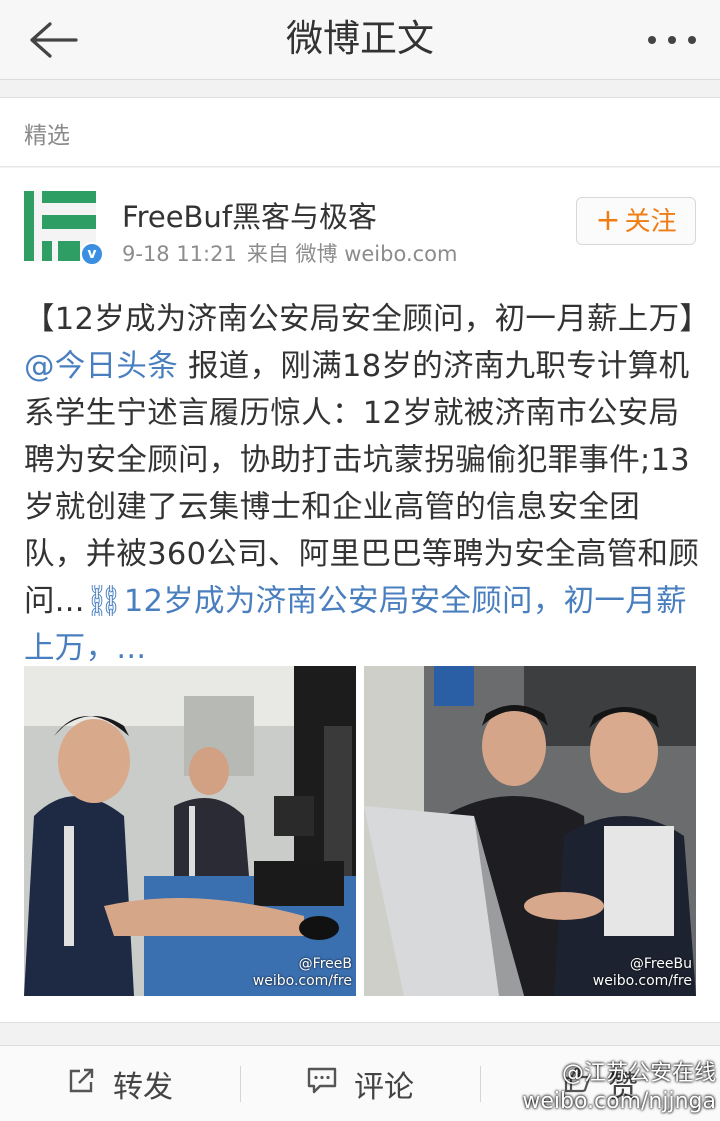 Image resolution: width=720 pixels, height=1121 pixels. Describe the element at coordinates (179, 254) in the screenshot. I see `post-time: 9-18 11:21` at that location.